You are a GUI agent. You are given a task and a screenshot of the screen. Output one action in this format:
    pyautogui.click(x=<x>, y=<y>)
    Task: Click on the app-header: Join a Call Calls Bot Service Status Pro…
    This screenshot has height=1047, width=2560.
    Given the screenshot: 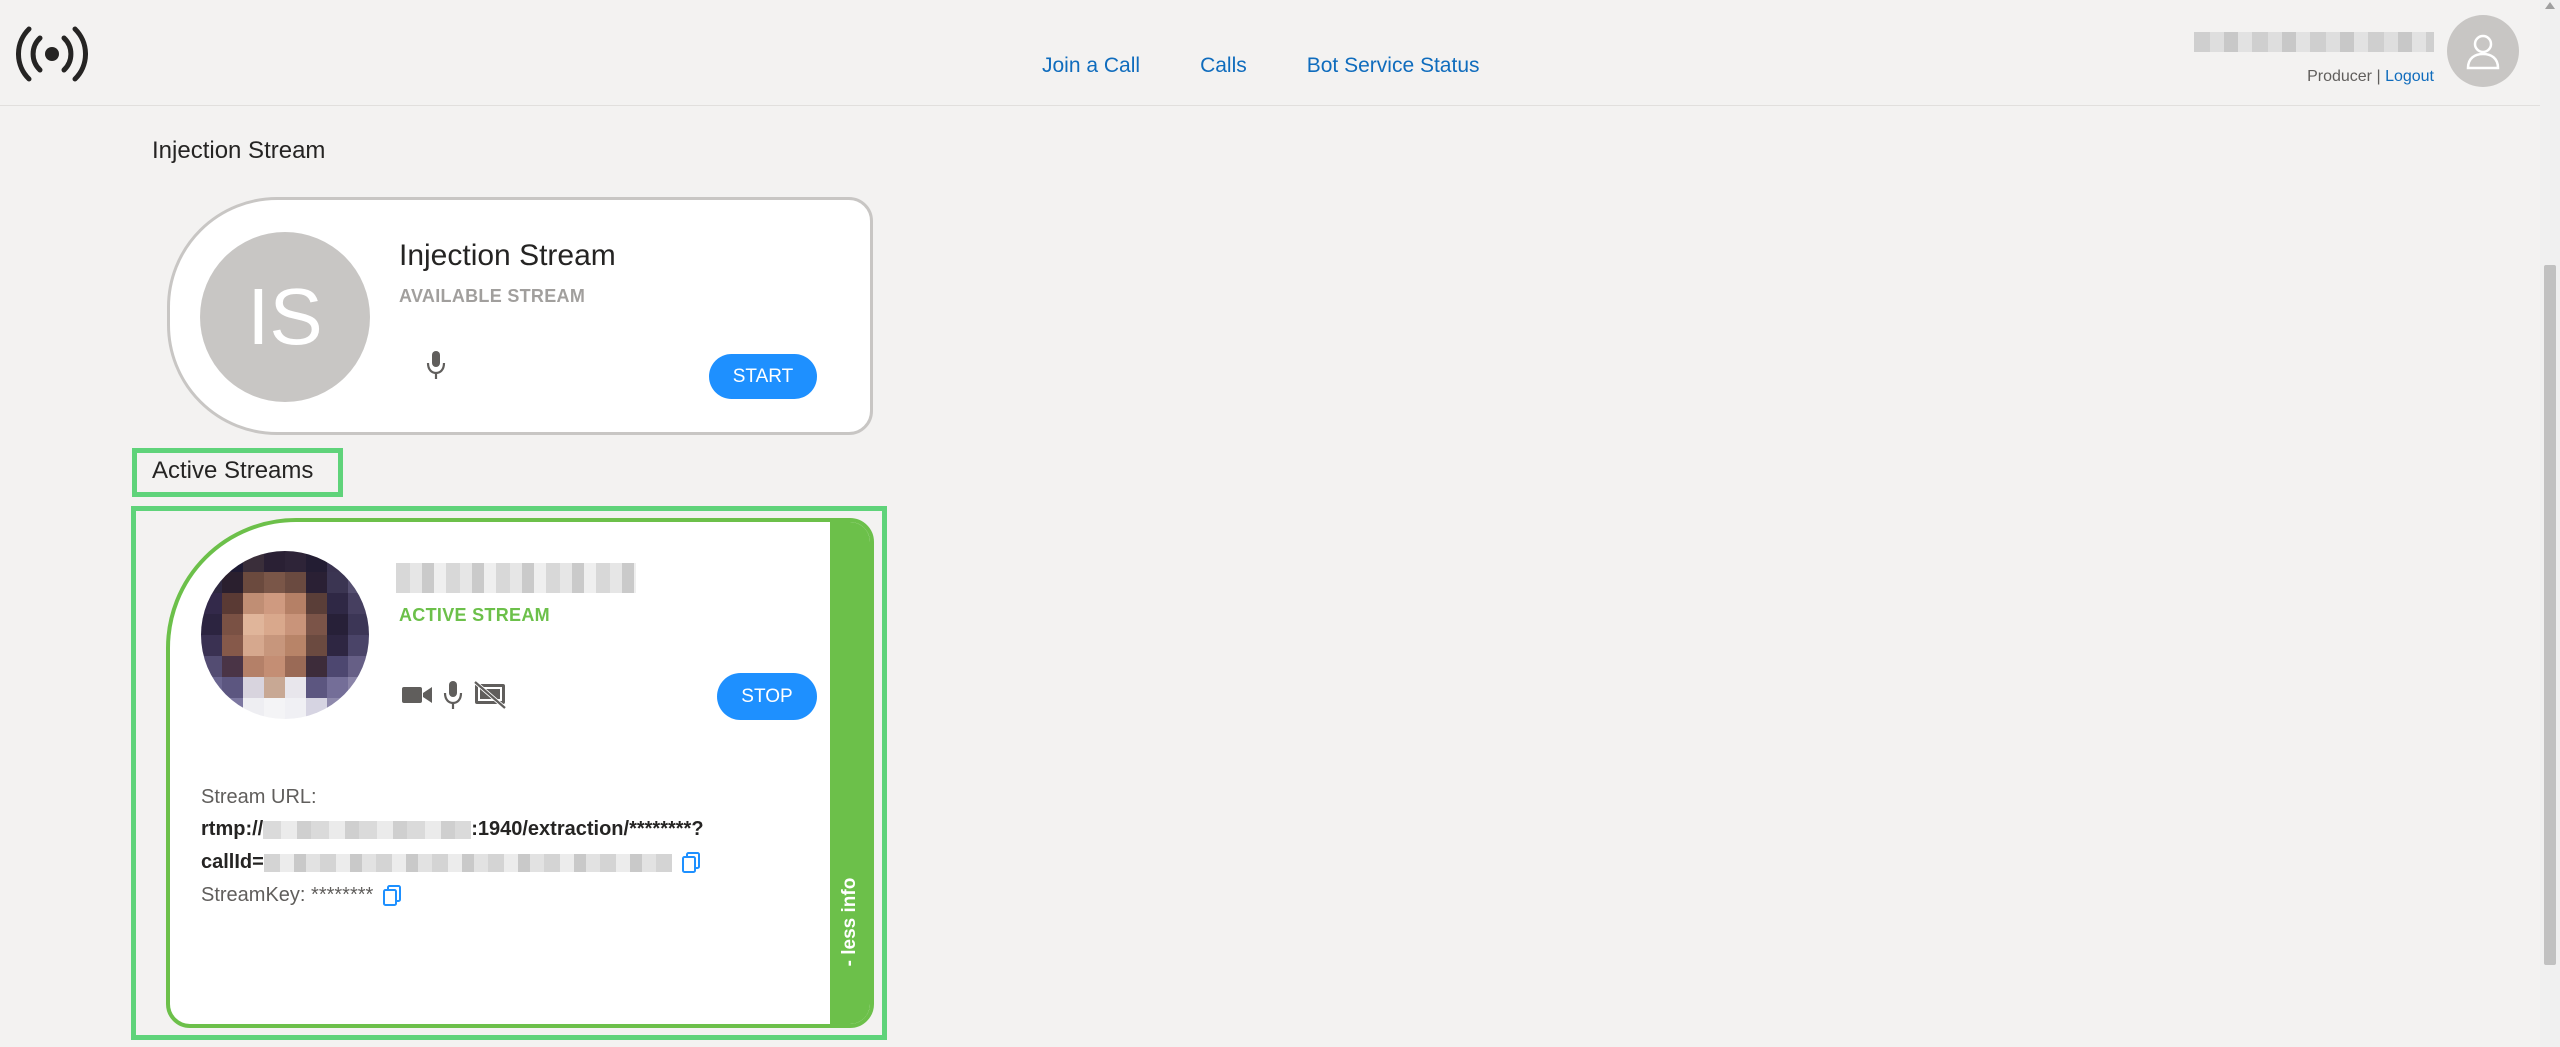 What is the action you would take?
    pyautogui.click(x=1280, y=53)
    